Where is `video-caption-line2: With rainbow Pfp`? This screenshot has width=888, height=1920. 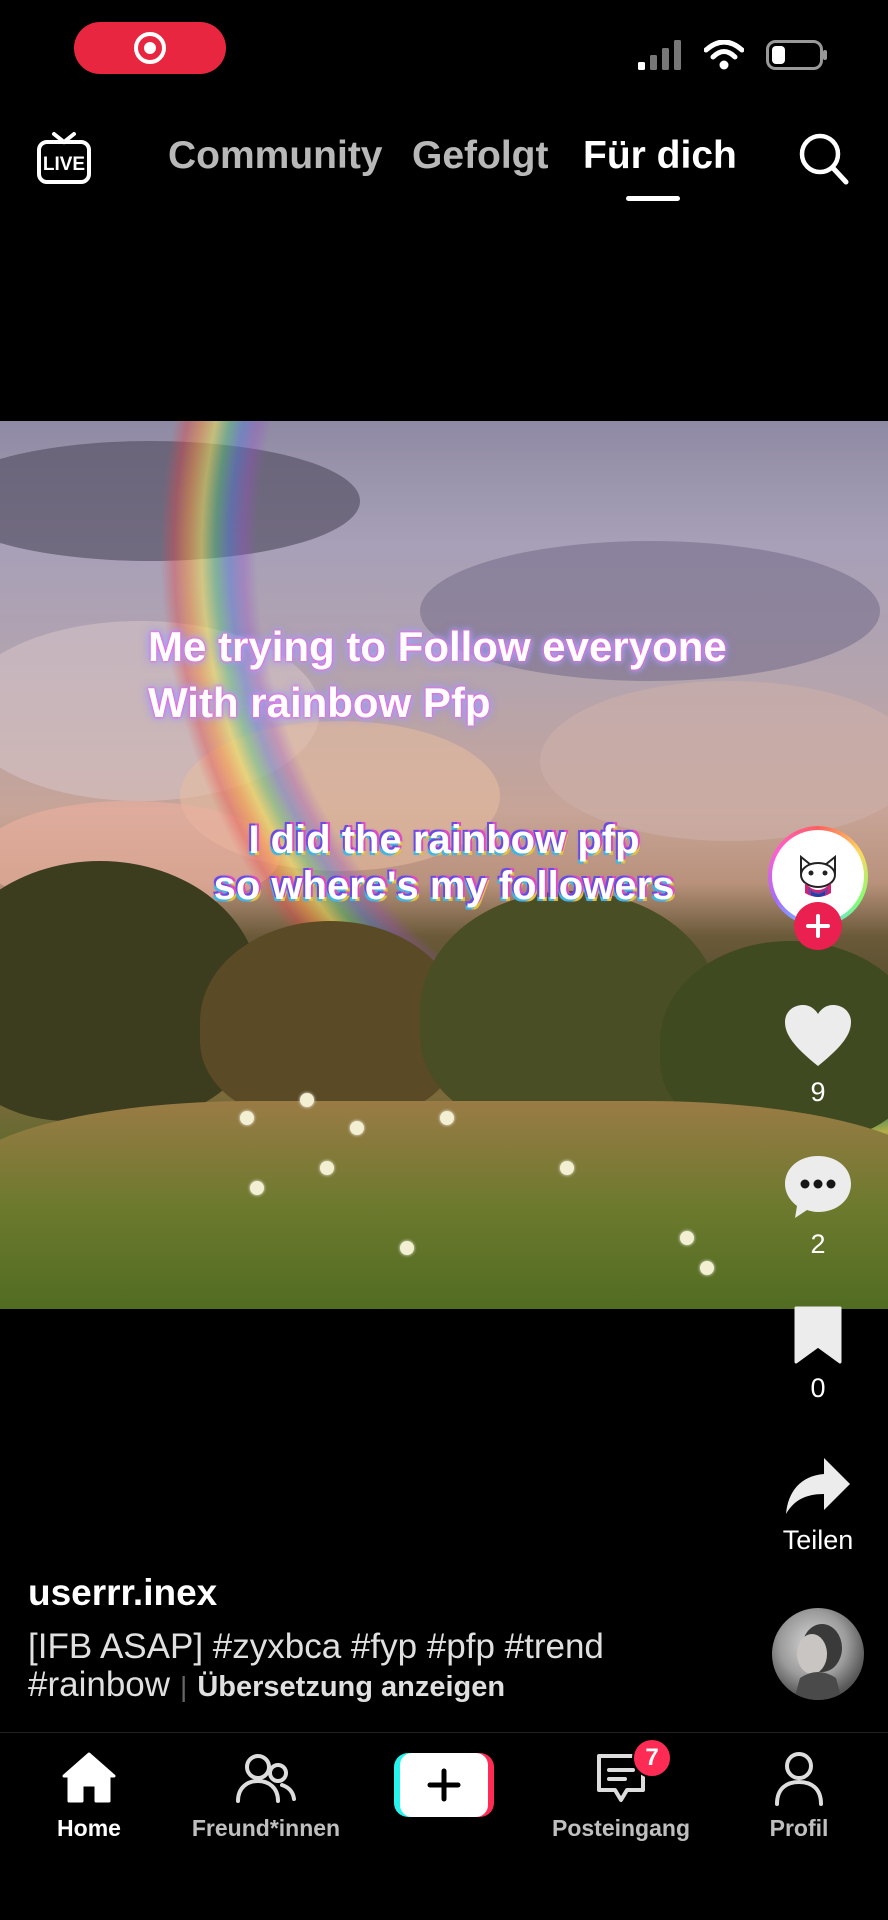 video-caption-line2: With rainbow Pfp is located at coordinates (319, 702).